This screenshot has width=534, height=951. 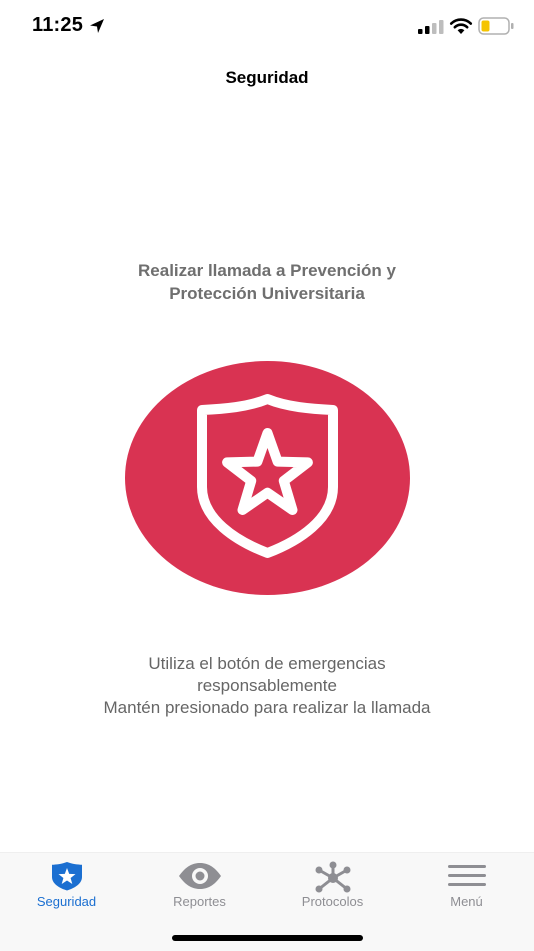 What do you see at coordinates (267, 663) in the screenshot?
I see `instruction-line-1: Utiliza el botón de emergencias` at bounding box center [267, 663].